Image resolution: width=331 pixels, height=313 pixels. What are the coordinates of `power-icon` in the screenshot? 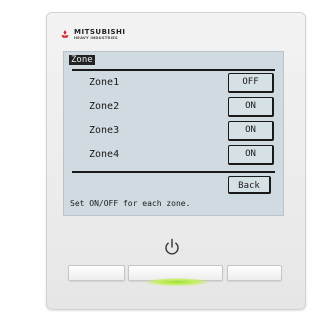 It's located at (172, 247).